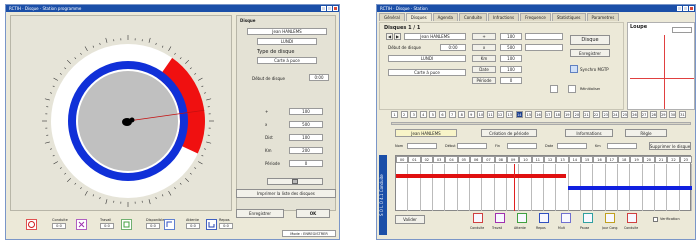 This screenshot has height=248, width=700. I want to click on tab-6: Statistiques, so click(568, 17).